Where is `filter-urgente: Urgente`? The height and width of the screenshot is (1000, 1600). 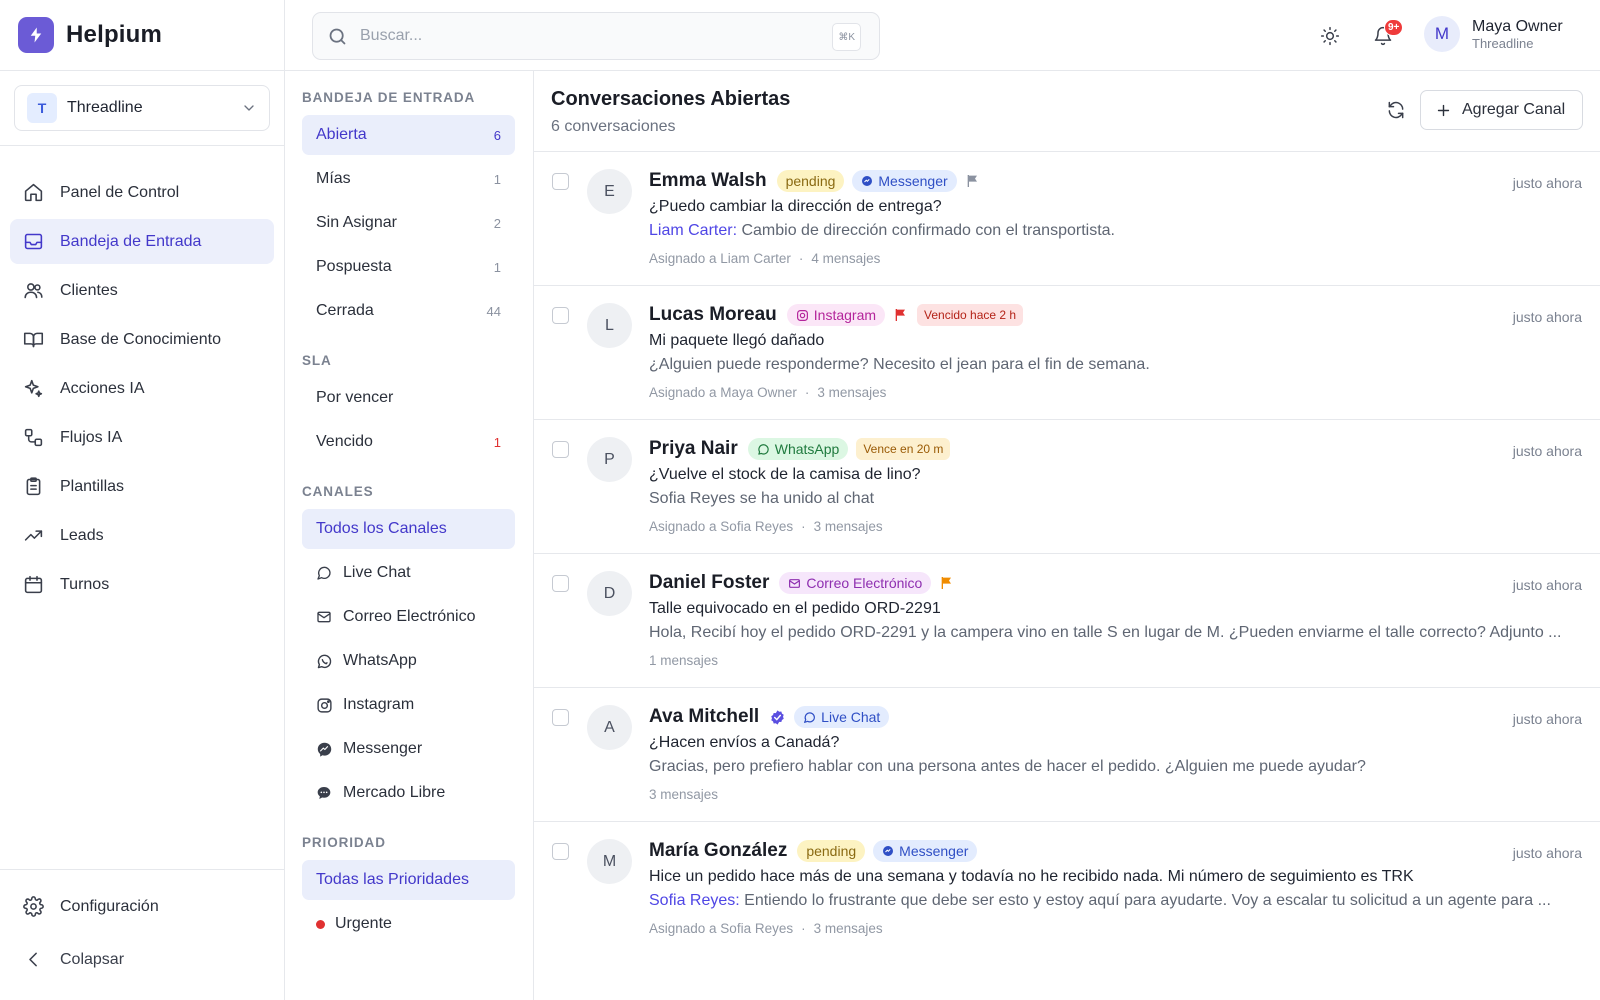 filter-urgente: Urgente is located at coordinates (408, 924).